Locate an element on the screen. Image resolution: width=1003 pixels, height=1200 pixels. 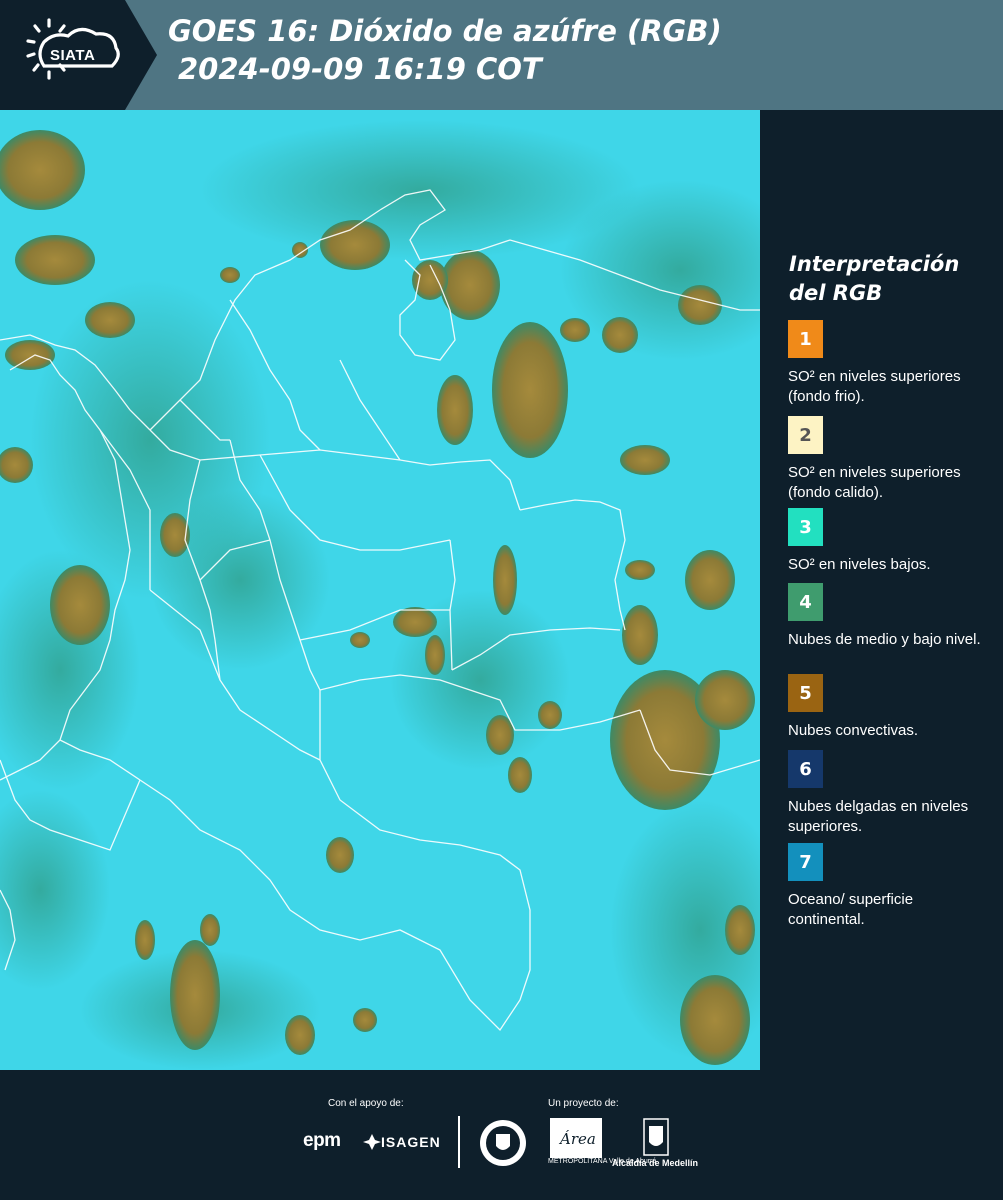
legend-swatch-1: 1 is located at coordinates (805, 339).